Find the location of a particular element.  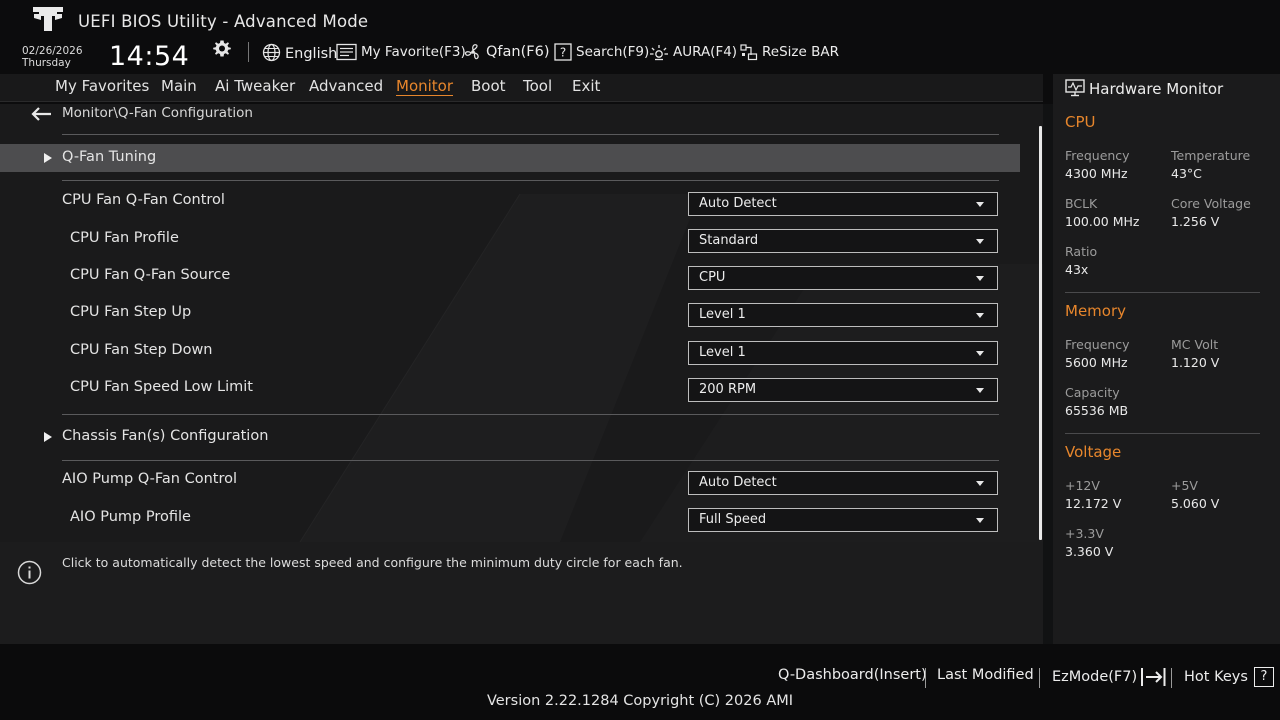

help-search-icon: ? is located at coordinates (563, 52).